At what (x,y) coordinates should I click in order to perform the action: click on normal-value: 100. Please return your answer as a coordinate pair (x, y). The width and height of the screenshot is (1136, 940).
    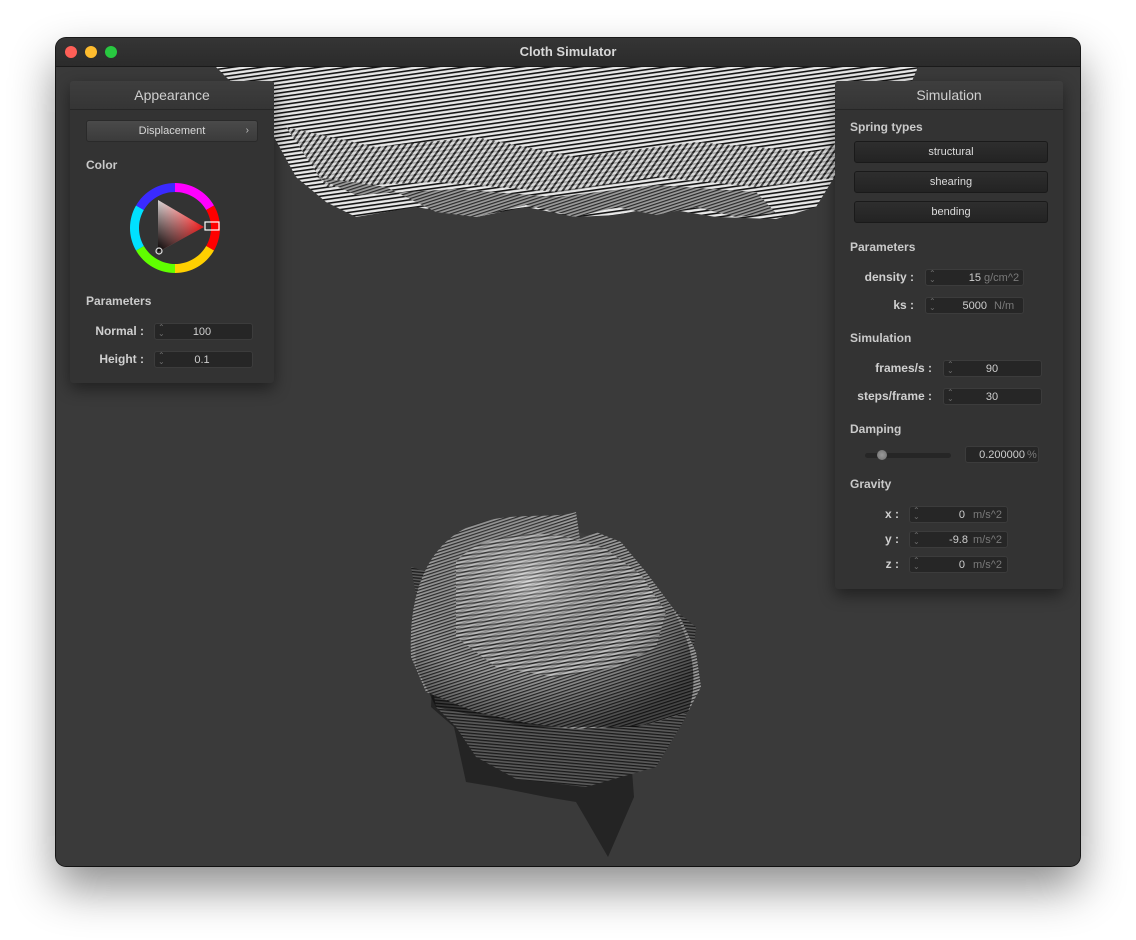
    Looking at the image, I should click on (202, 332).